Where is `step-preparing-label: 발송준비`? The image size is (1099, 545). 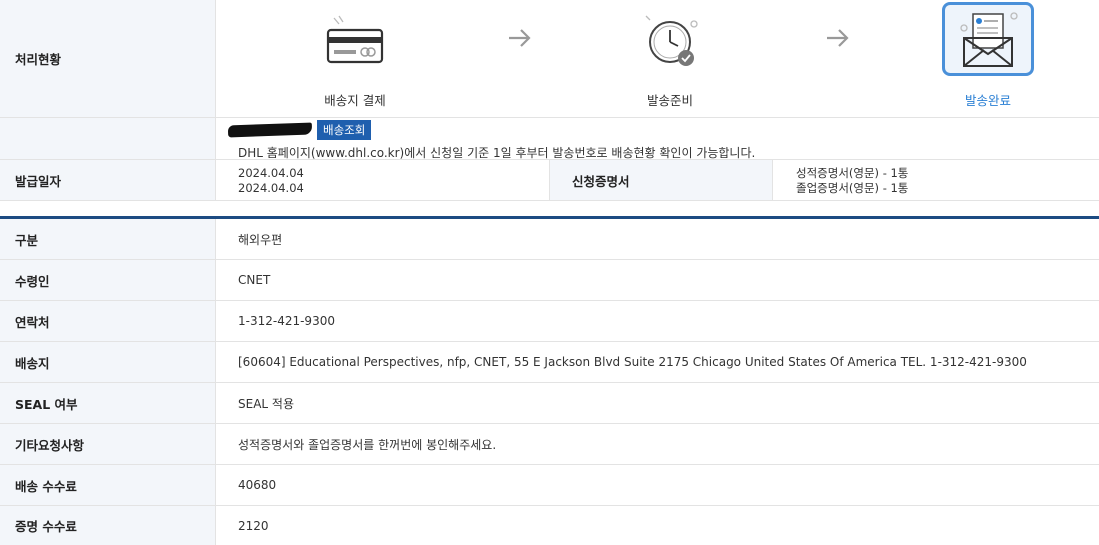
step-preparing-label: 발송준비 is located at coordinates (669, 100).